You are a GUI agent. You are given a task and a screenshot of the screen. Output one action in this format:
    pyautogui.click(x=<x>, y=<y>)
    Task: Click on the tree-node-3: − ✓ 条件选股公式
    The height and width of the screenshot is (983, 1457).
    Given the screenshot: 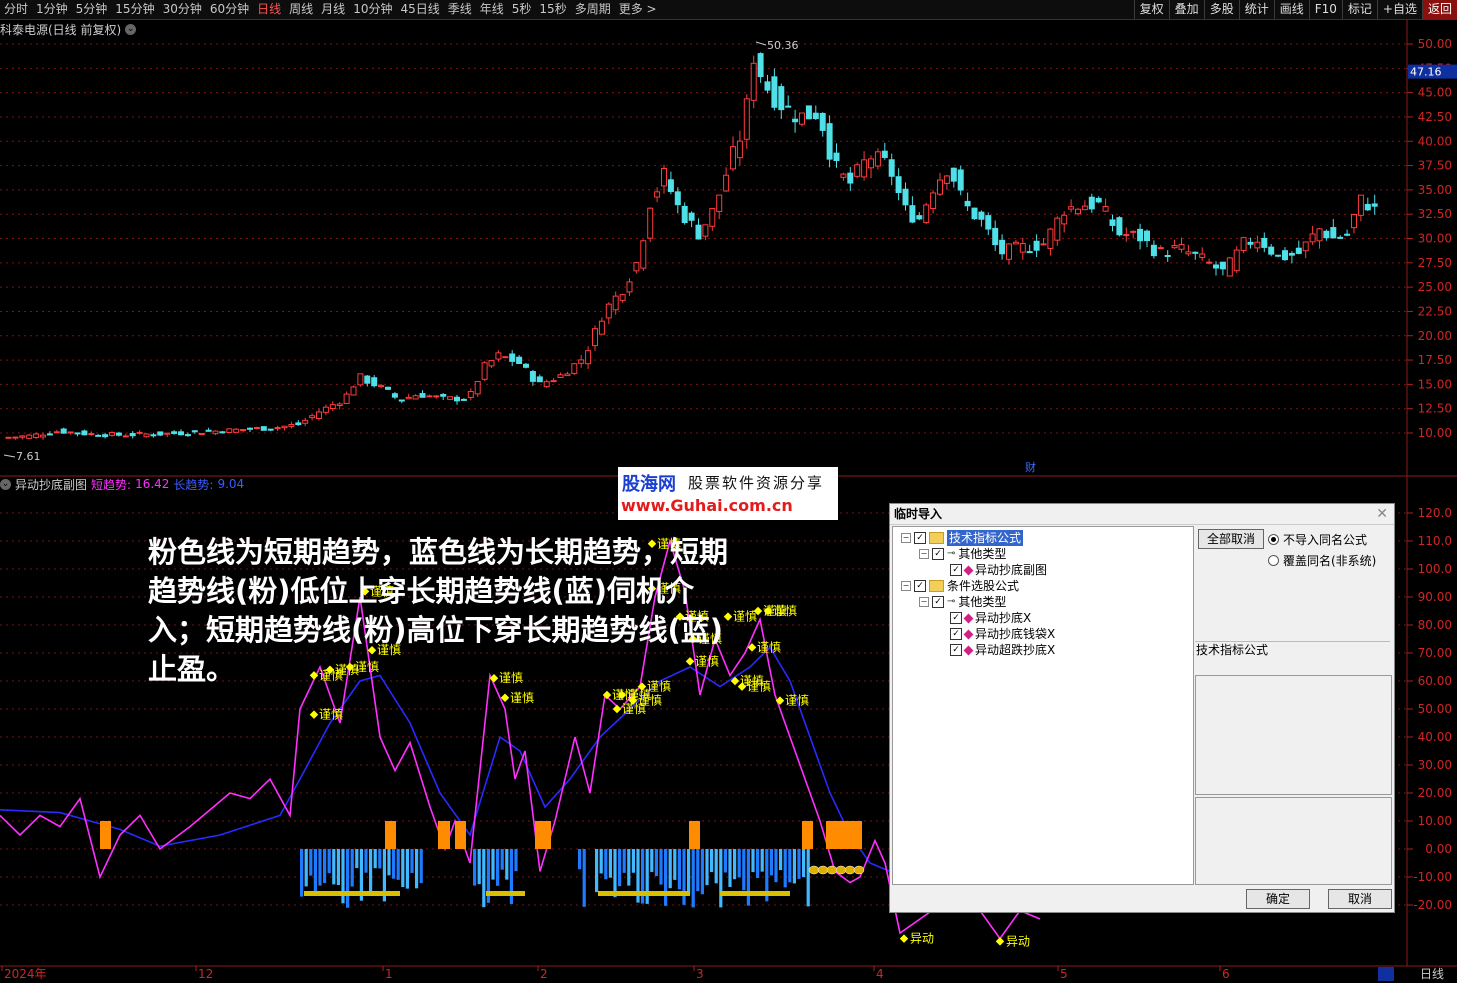 What is the action you would take?
    pyautogui.click(x=960, y=586)
    